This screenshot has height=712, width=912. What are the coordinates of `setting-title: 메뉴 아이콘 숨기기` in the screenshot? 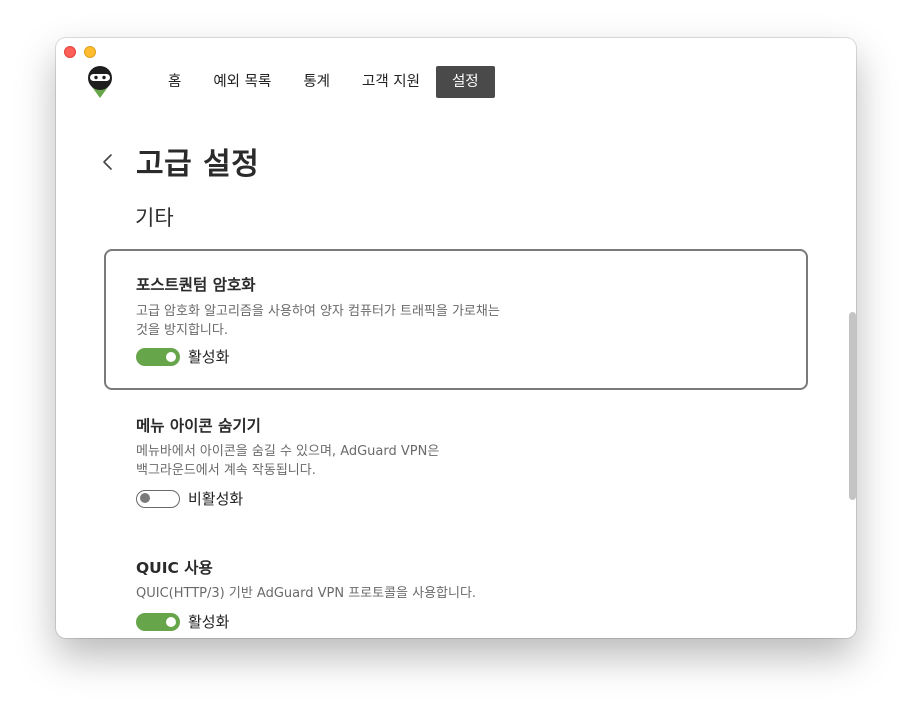 It's located at (198, 426).